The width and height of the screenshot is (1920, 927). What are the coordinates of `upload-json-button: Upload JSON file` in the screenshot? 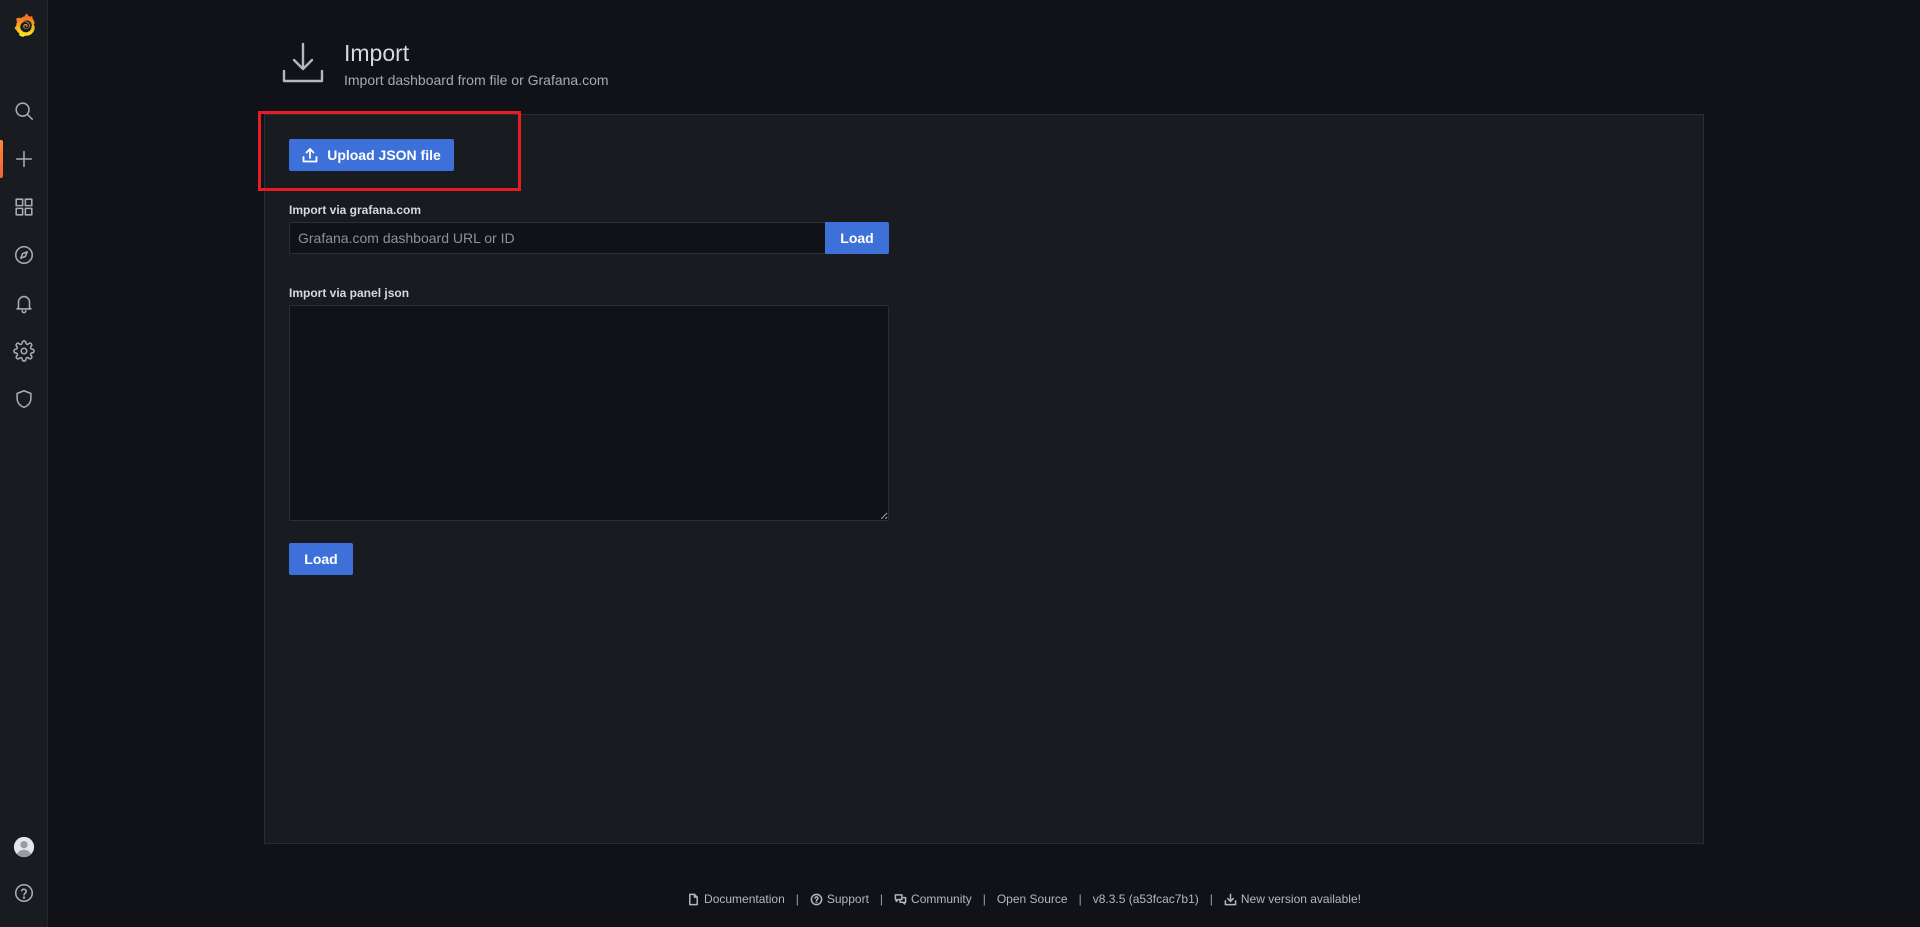 It's located at (371, 155).